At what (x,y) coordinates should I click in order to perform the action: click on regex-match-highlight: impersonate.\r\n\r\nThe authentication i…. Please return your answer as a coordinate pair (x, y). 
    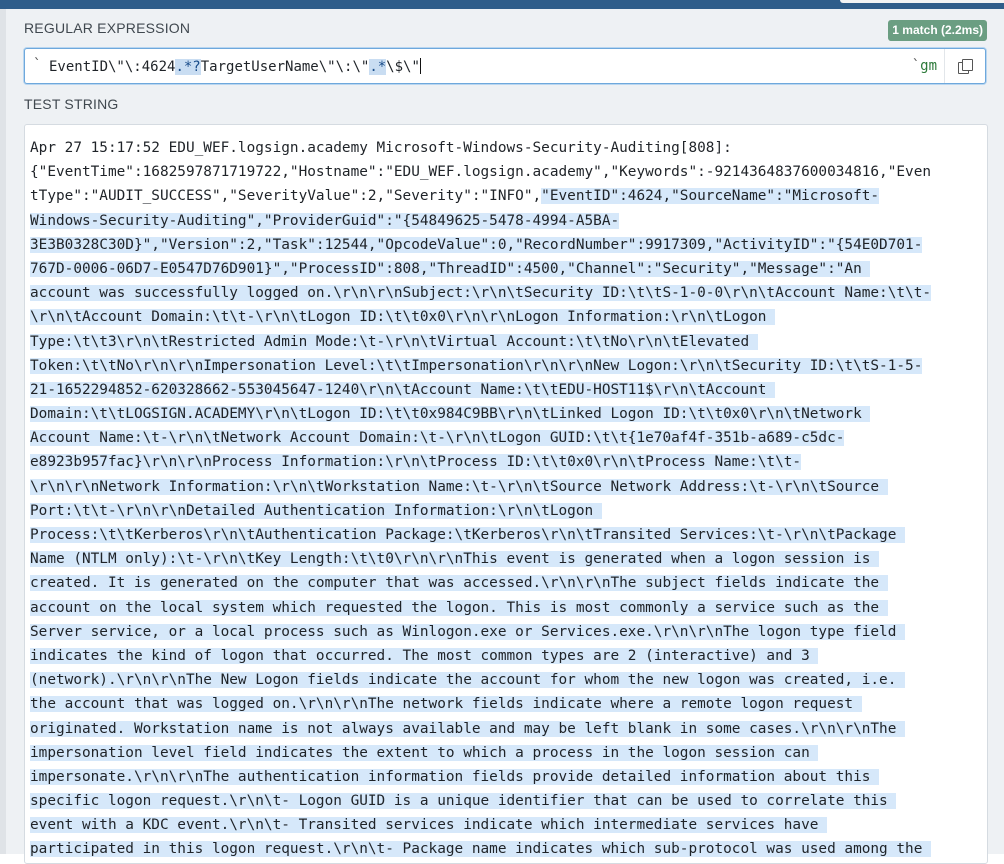
    Looking at the image, I should click on (455, 776).